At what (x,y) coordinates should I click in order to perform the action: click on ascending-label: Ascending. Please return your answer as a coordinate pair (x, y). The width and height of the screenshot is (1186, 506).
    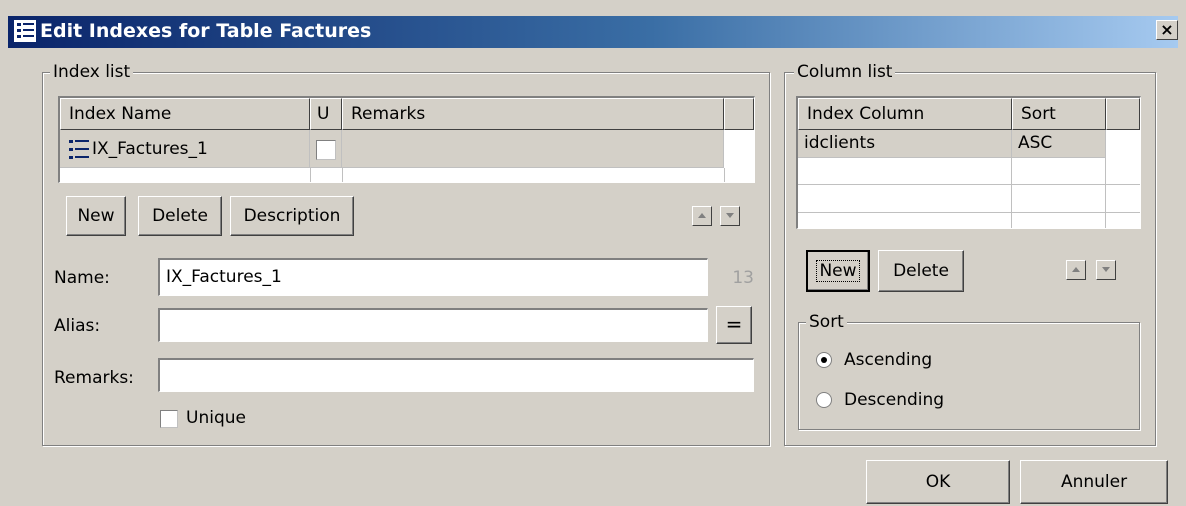
    Looking at the image, I should click on (888, 360).